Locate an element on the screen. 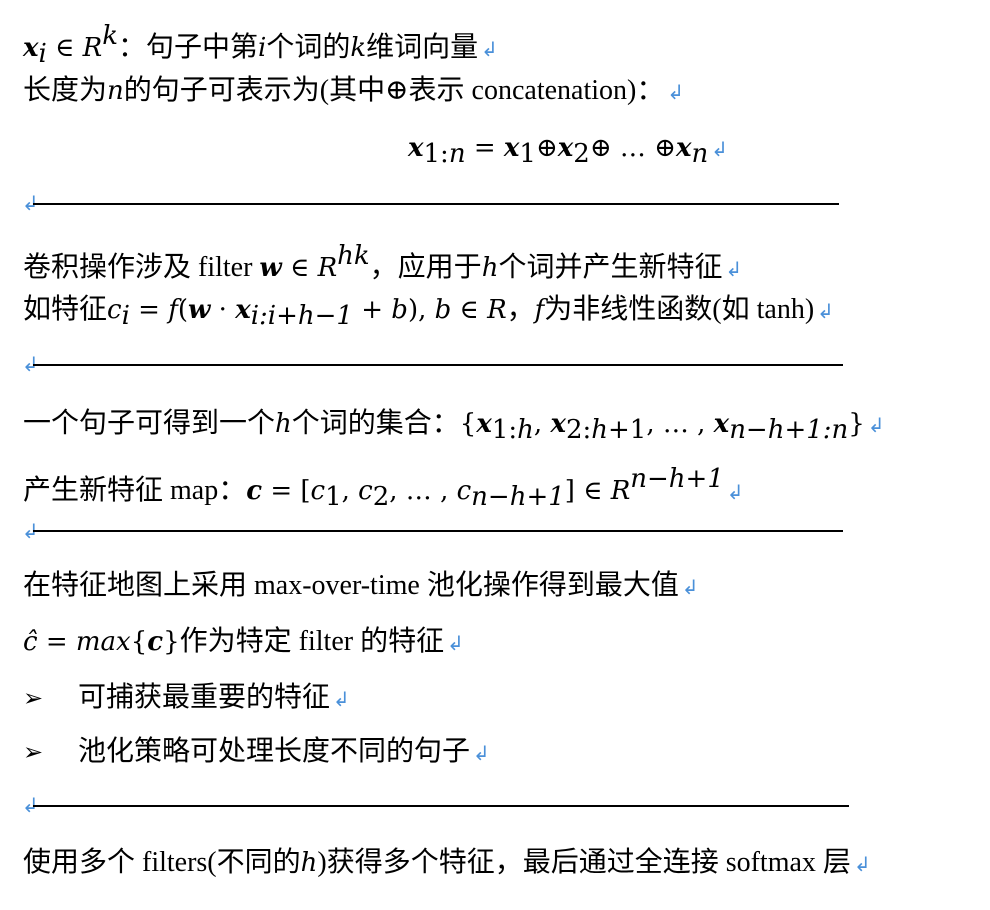  bullet-item: ➢ 可捕获最重要的特征 ↲ is located at coordinates (186, 698).